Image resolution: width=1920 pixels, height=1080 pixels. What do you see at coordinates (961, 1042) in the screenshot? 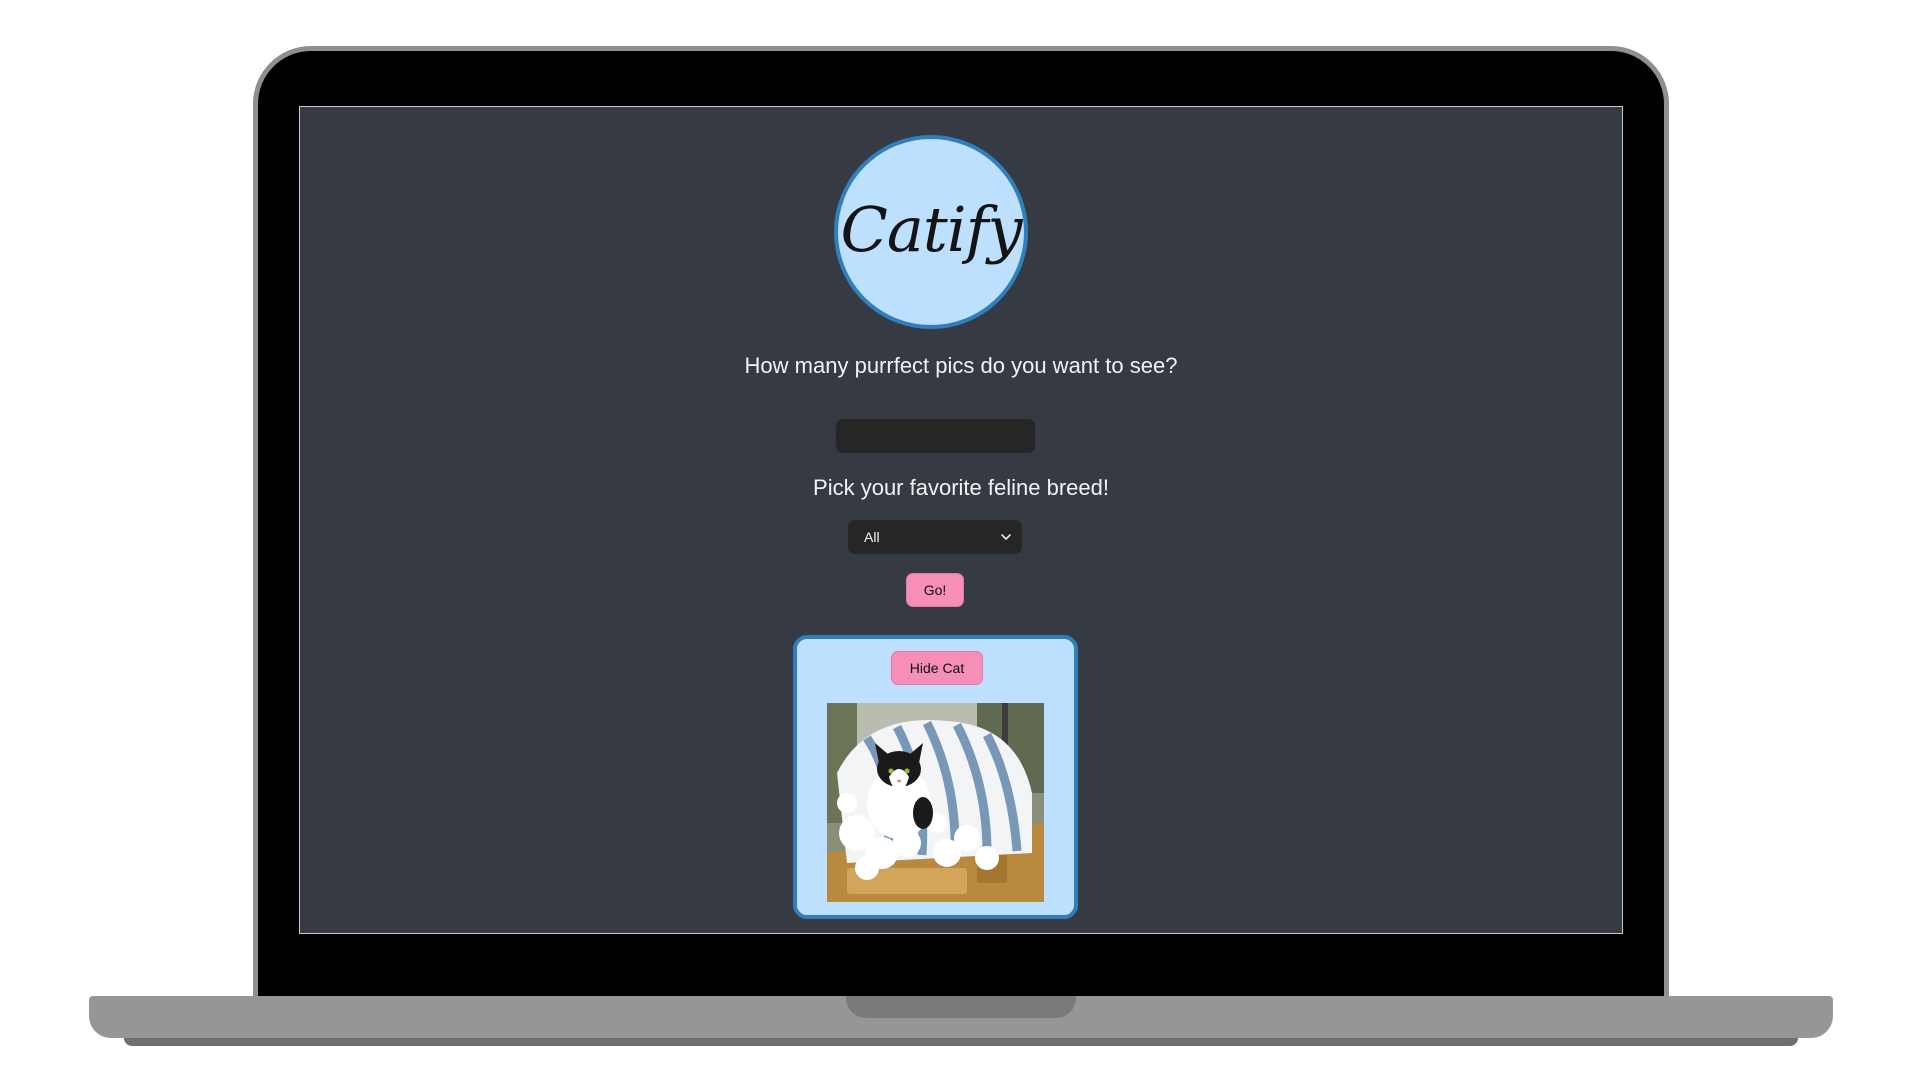
I see `laptop-base-lip` at bounding box center [961, 1042].